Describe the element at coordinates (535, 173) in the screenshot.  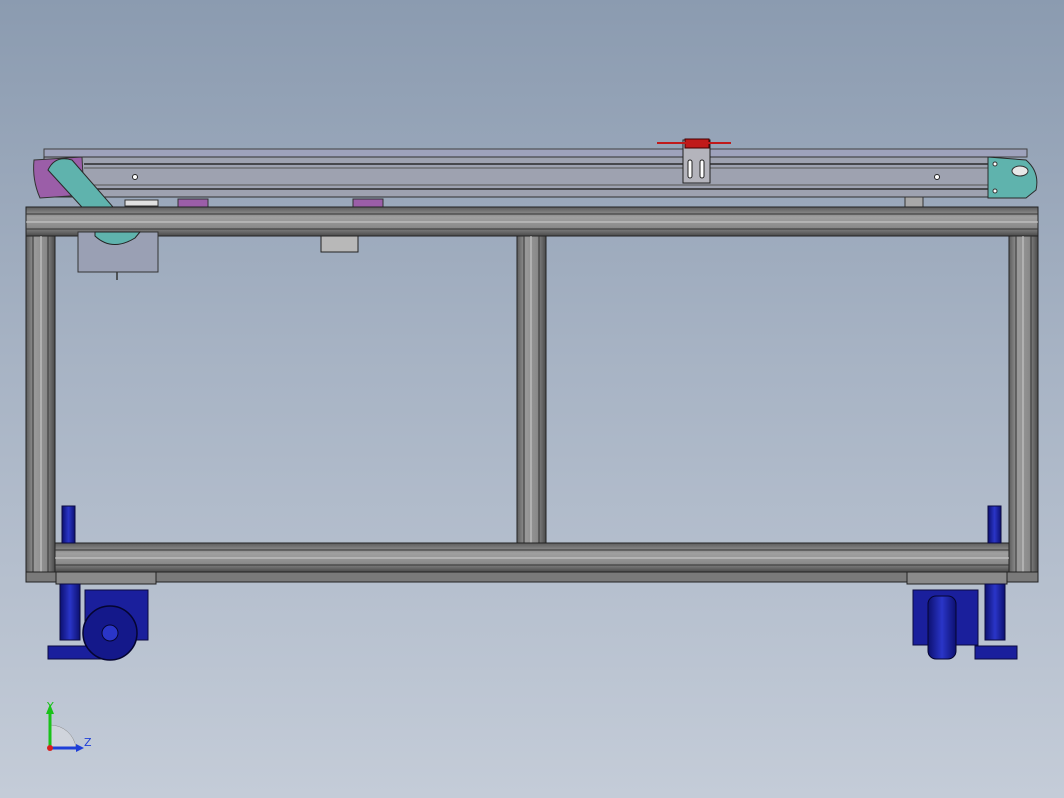
I see `conveyor-belt-assembly` at that location.